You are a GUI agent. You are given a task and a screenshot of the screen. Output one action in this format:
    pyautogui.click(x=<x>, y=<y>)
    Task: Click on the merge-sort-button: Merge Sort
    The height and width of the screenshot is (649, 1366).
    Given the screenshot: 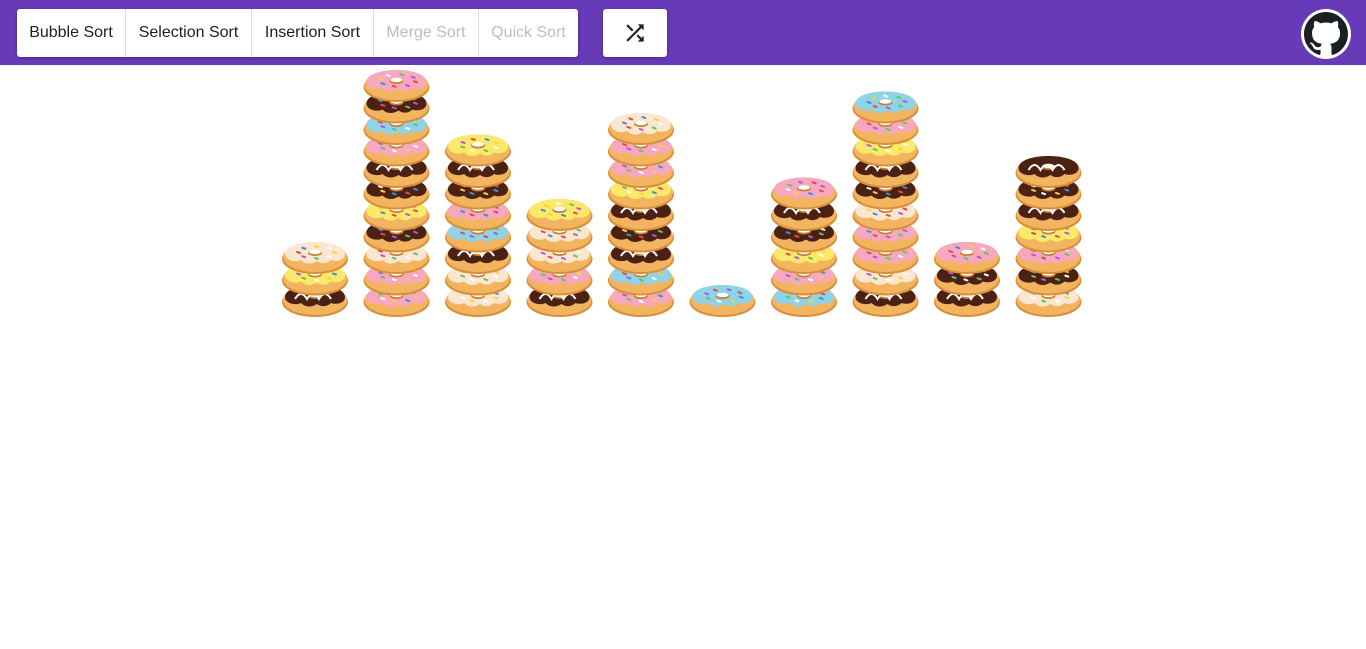 What is the action you would take?
    pyautogui.click(x=426, y=33)
    